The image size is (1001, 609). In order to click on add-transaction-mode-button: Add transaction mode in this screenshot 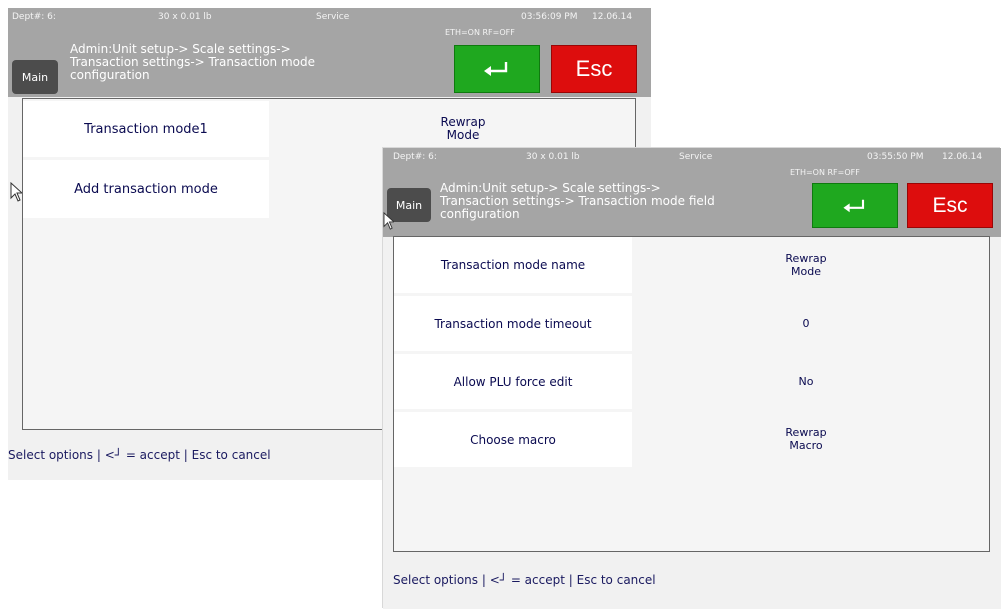, I will do `click(146, 189)`.